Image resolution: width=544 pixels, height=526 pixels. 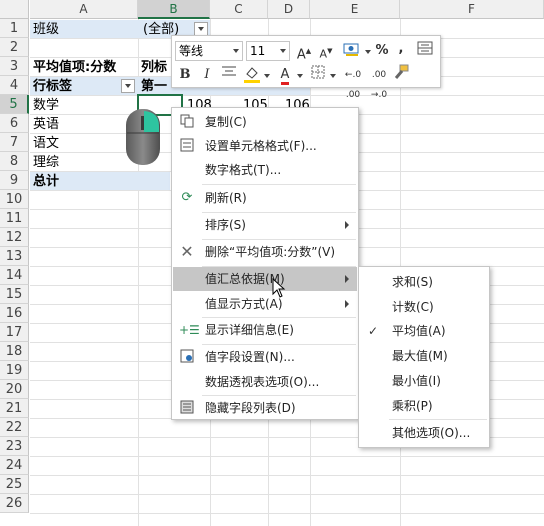 What do you see at coordinates (424, 307) in the screenshot?
I see `submenu-item-count: 计数(C)` at bounding box center [424, 307].